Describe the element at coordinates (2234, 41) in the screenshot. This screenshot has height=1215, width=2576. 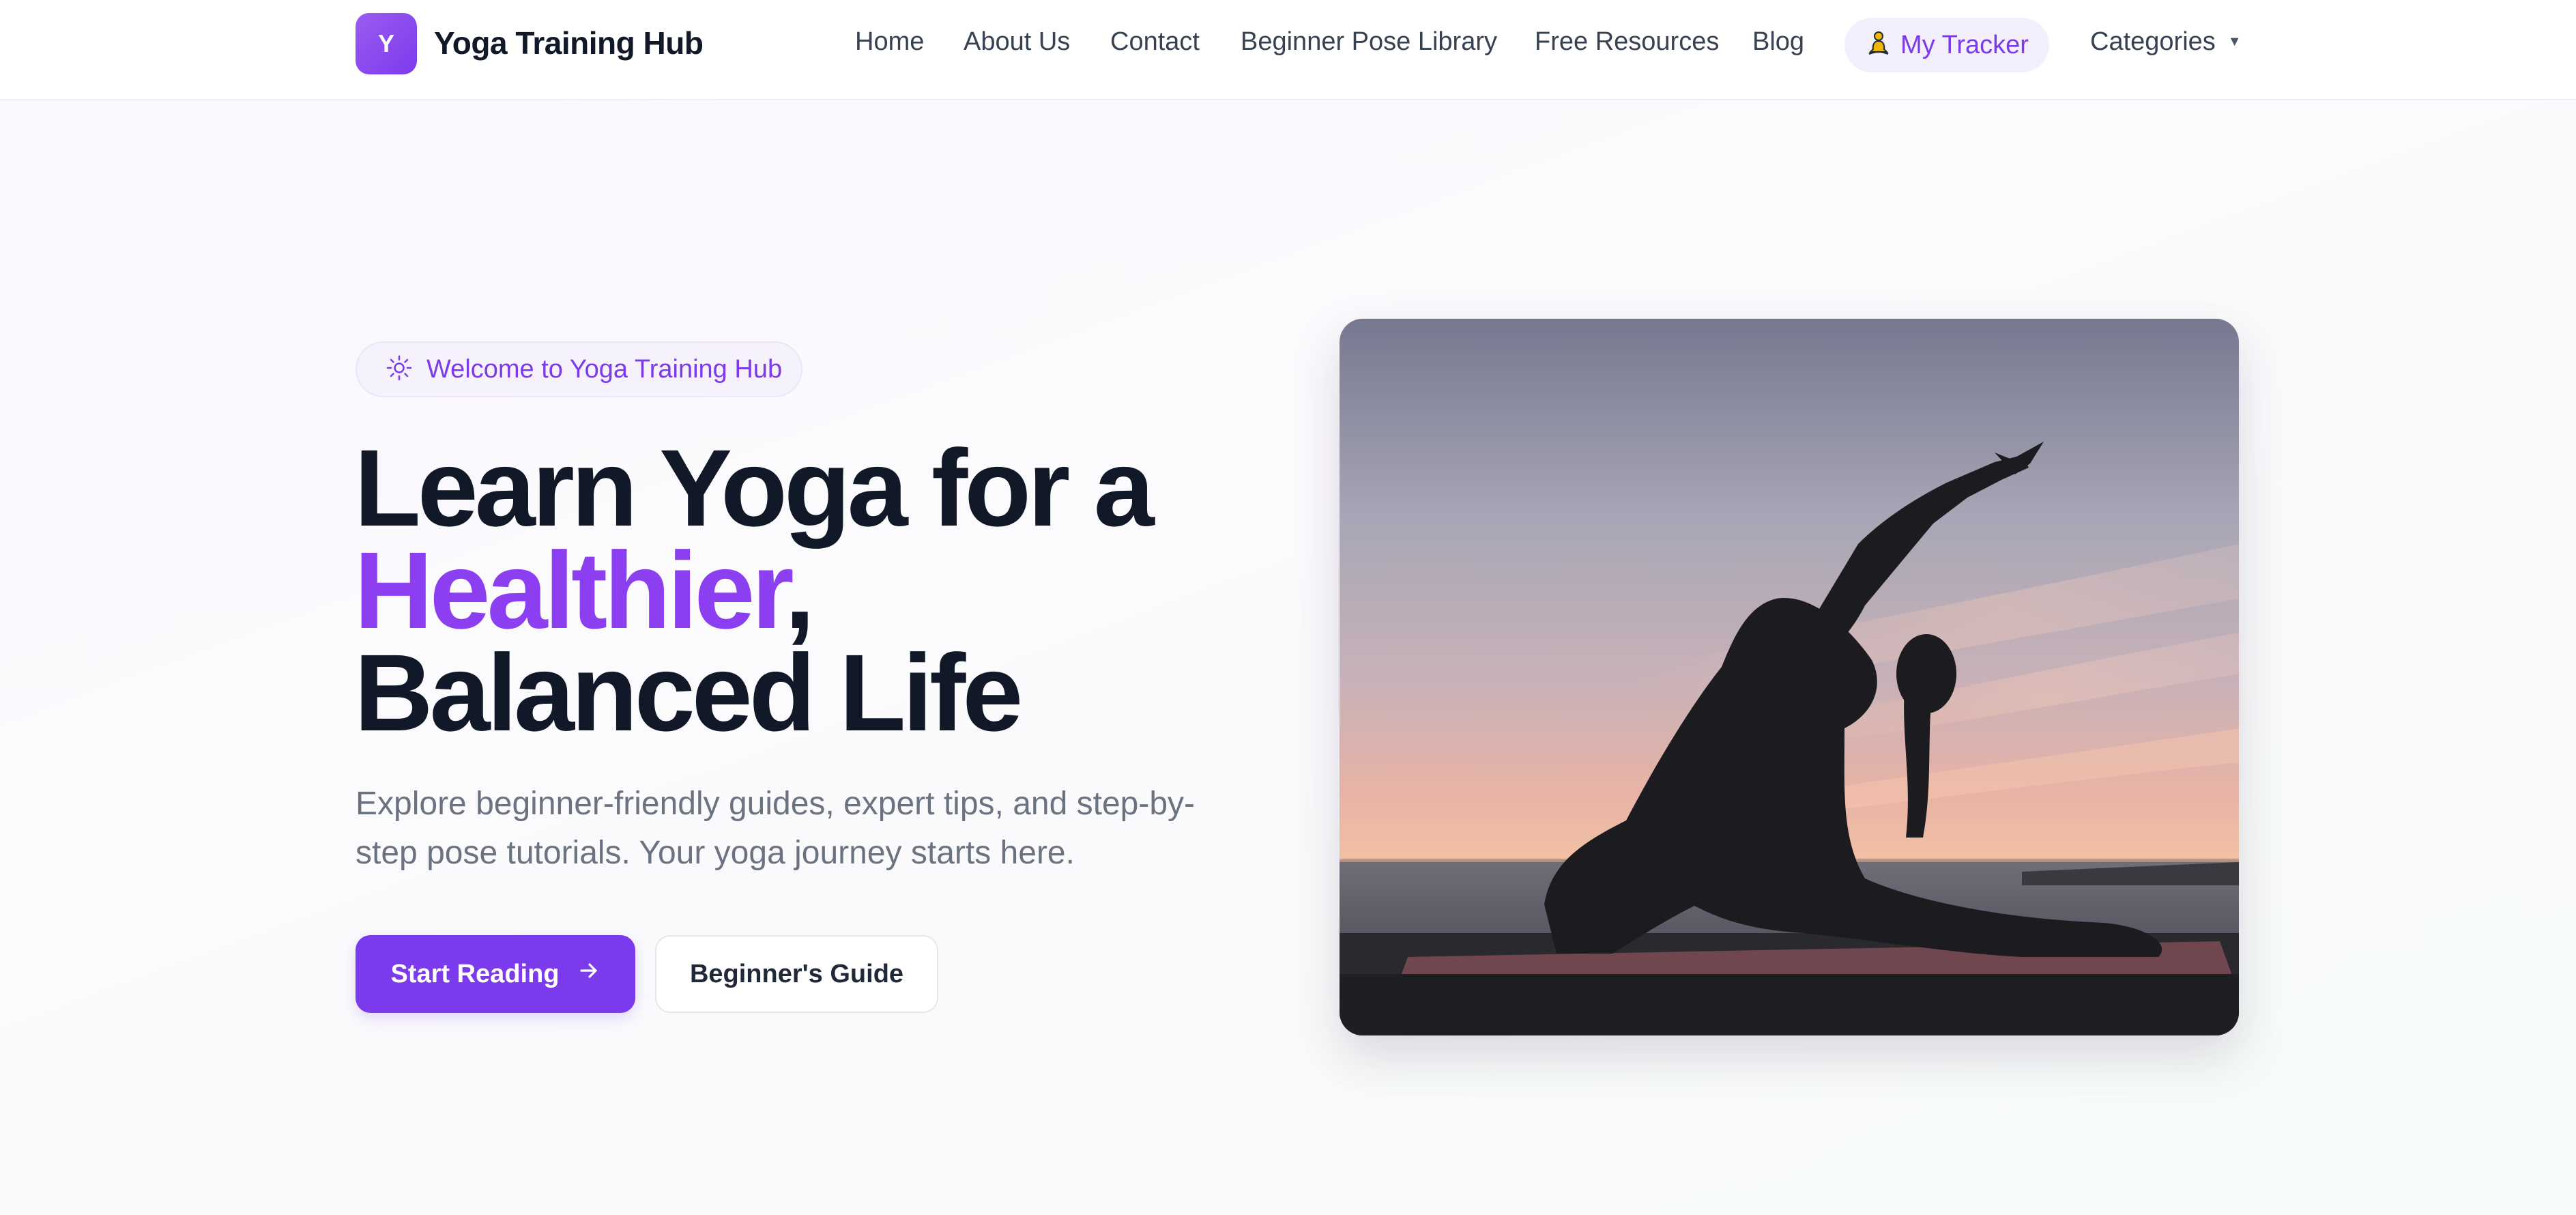
I see `caret-down-icon: ▼` at that location.